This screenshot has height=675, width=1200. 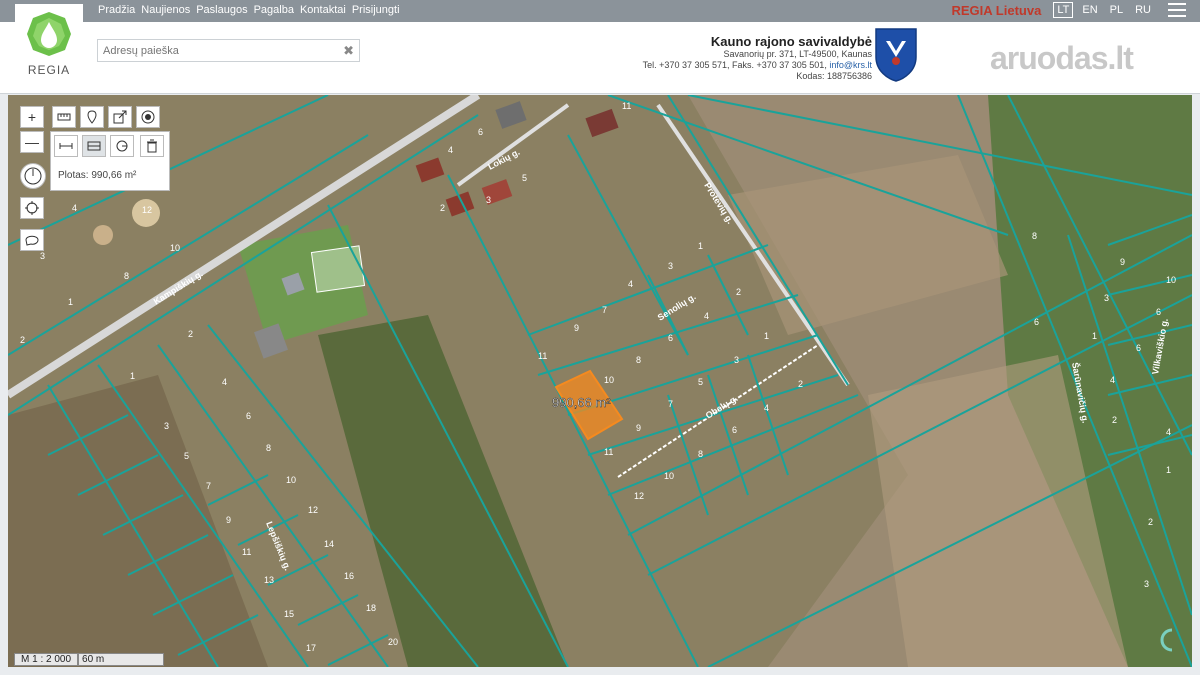 I want to click on nav-kontaktai: Kontaktai, so click(x=323, y=10).